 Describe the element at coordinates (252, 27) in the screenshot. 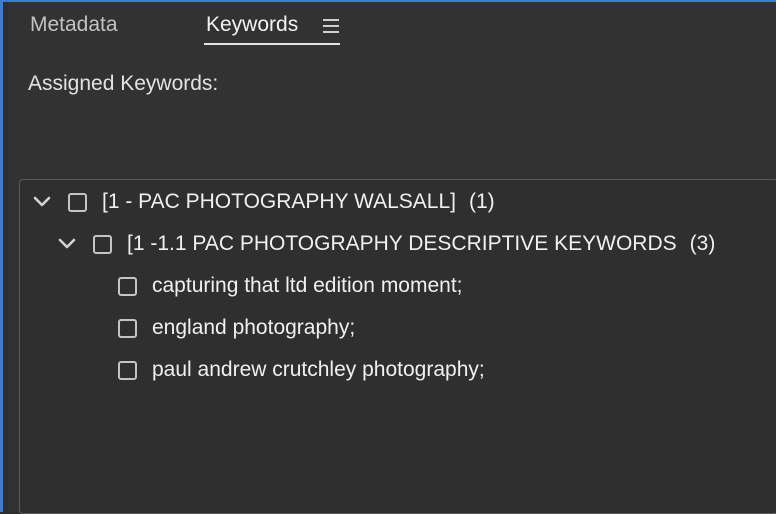

I see `tab-keywords: Keywords` at that location.